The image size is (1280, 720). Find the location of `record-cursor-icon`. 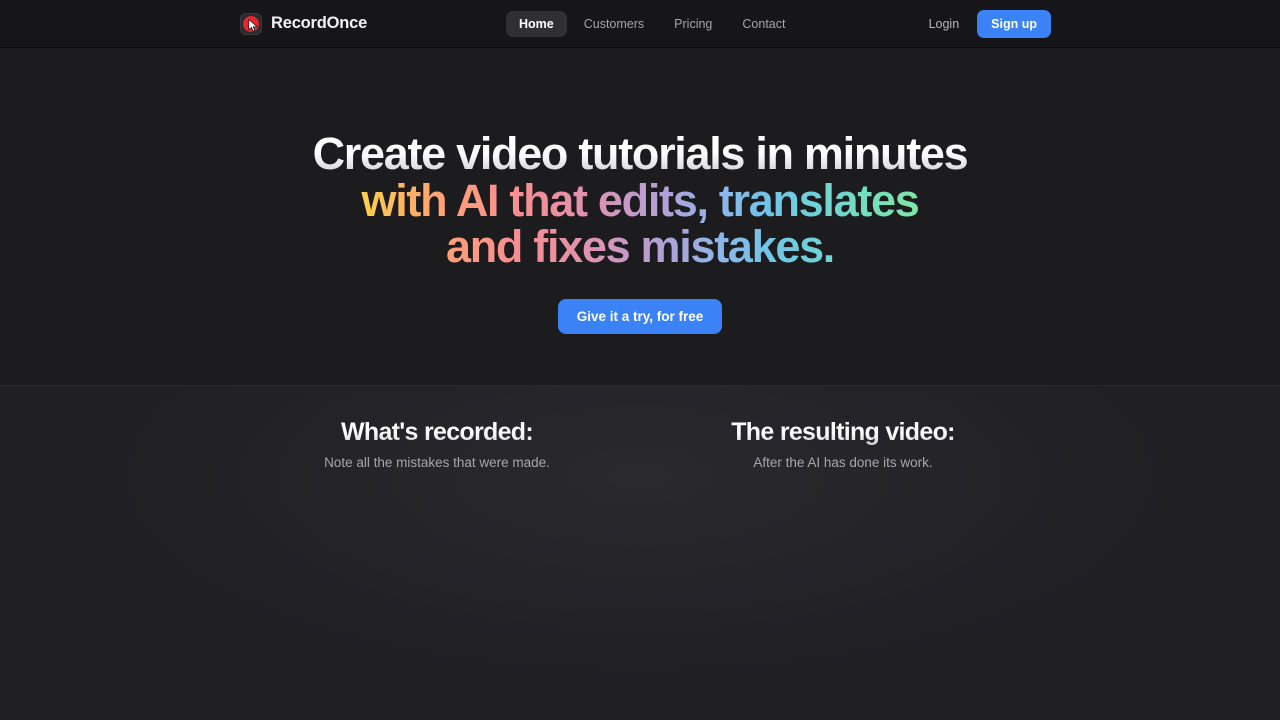

record-cursor-icon is located at coordinates (251, 23).